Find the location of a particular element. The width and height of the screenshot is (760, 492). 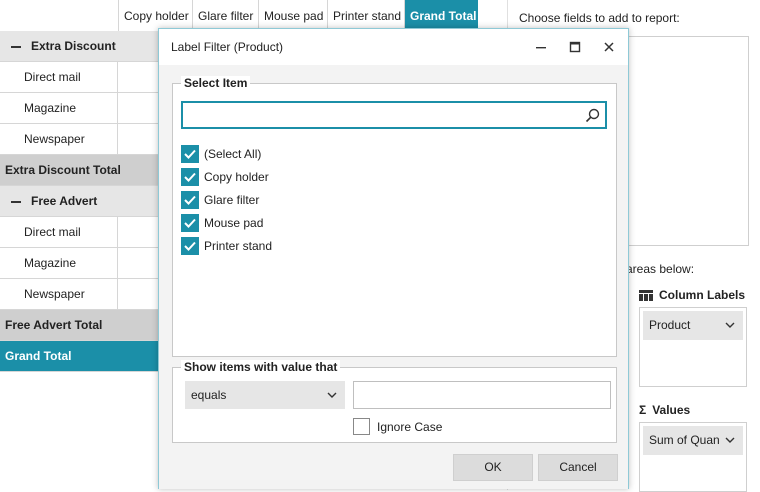

close-button is located at coordinates (609, 47).